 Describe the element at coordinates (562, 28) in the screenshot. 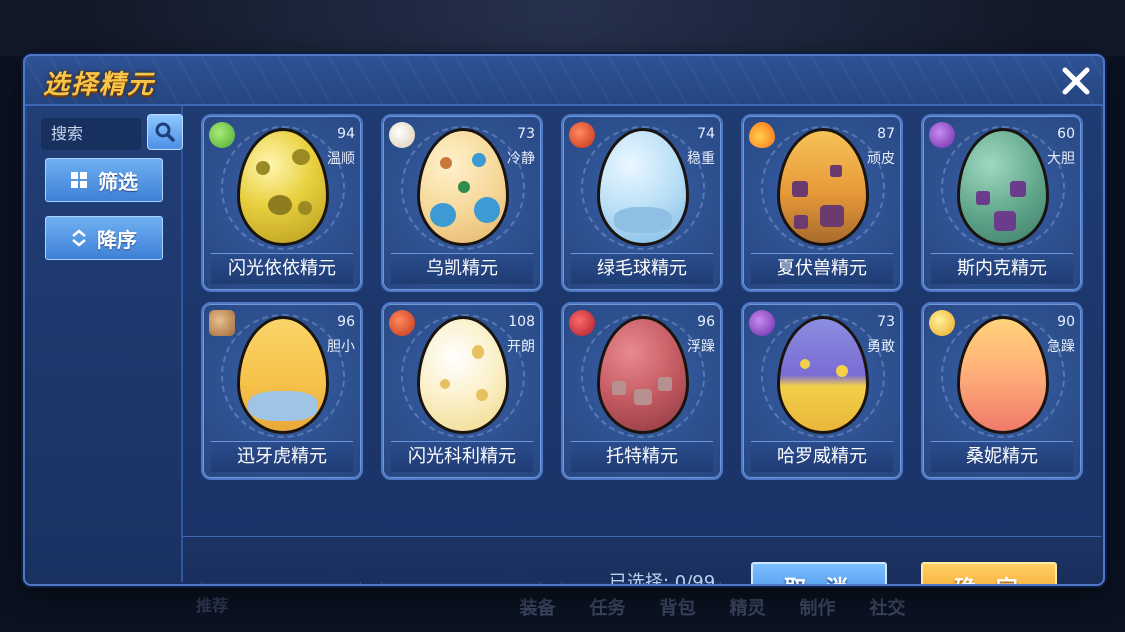

I see `background-top-bar` at that location.